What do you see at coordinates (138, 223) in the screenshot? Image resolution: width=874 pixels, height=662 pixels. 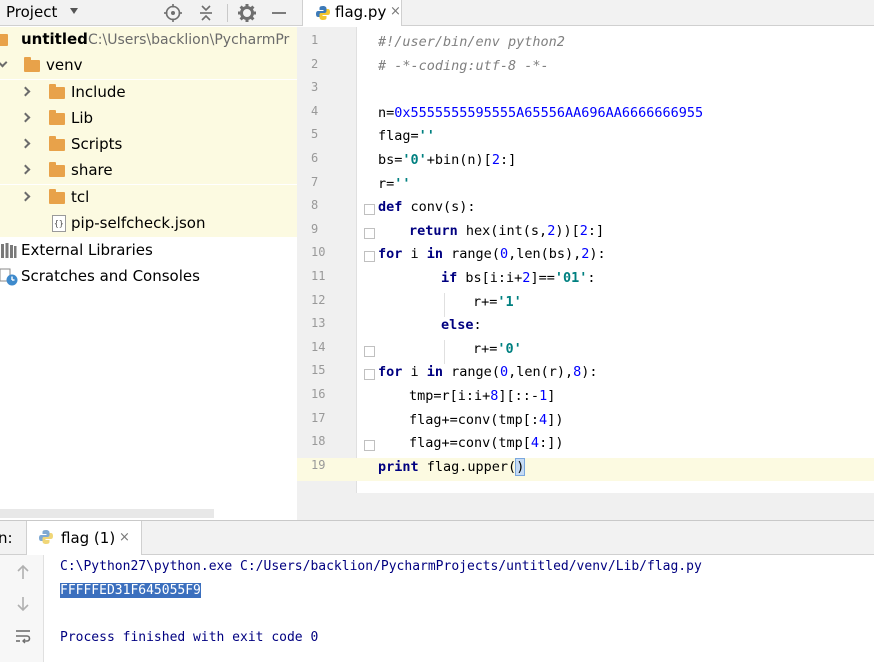 I see `tree-item-label: pip-selfcheck.json` at bounding box center [138, 223].